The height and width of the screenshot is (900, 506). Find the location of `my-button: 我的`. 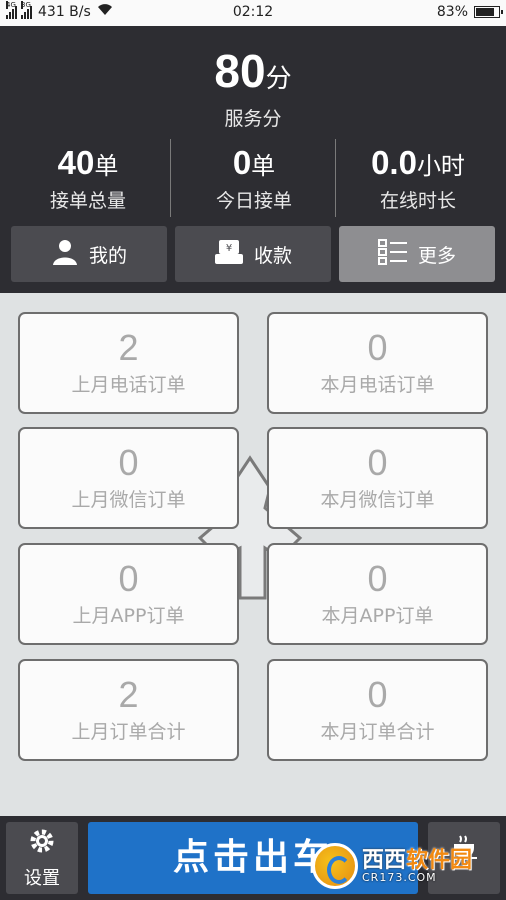

my-button: 我的 is located at coordinates (89, 254).